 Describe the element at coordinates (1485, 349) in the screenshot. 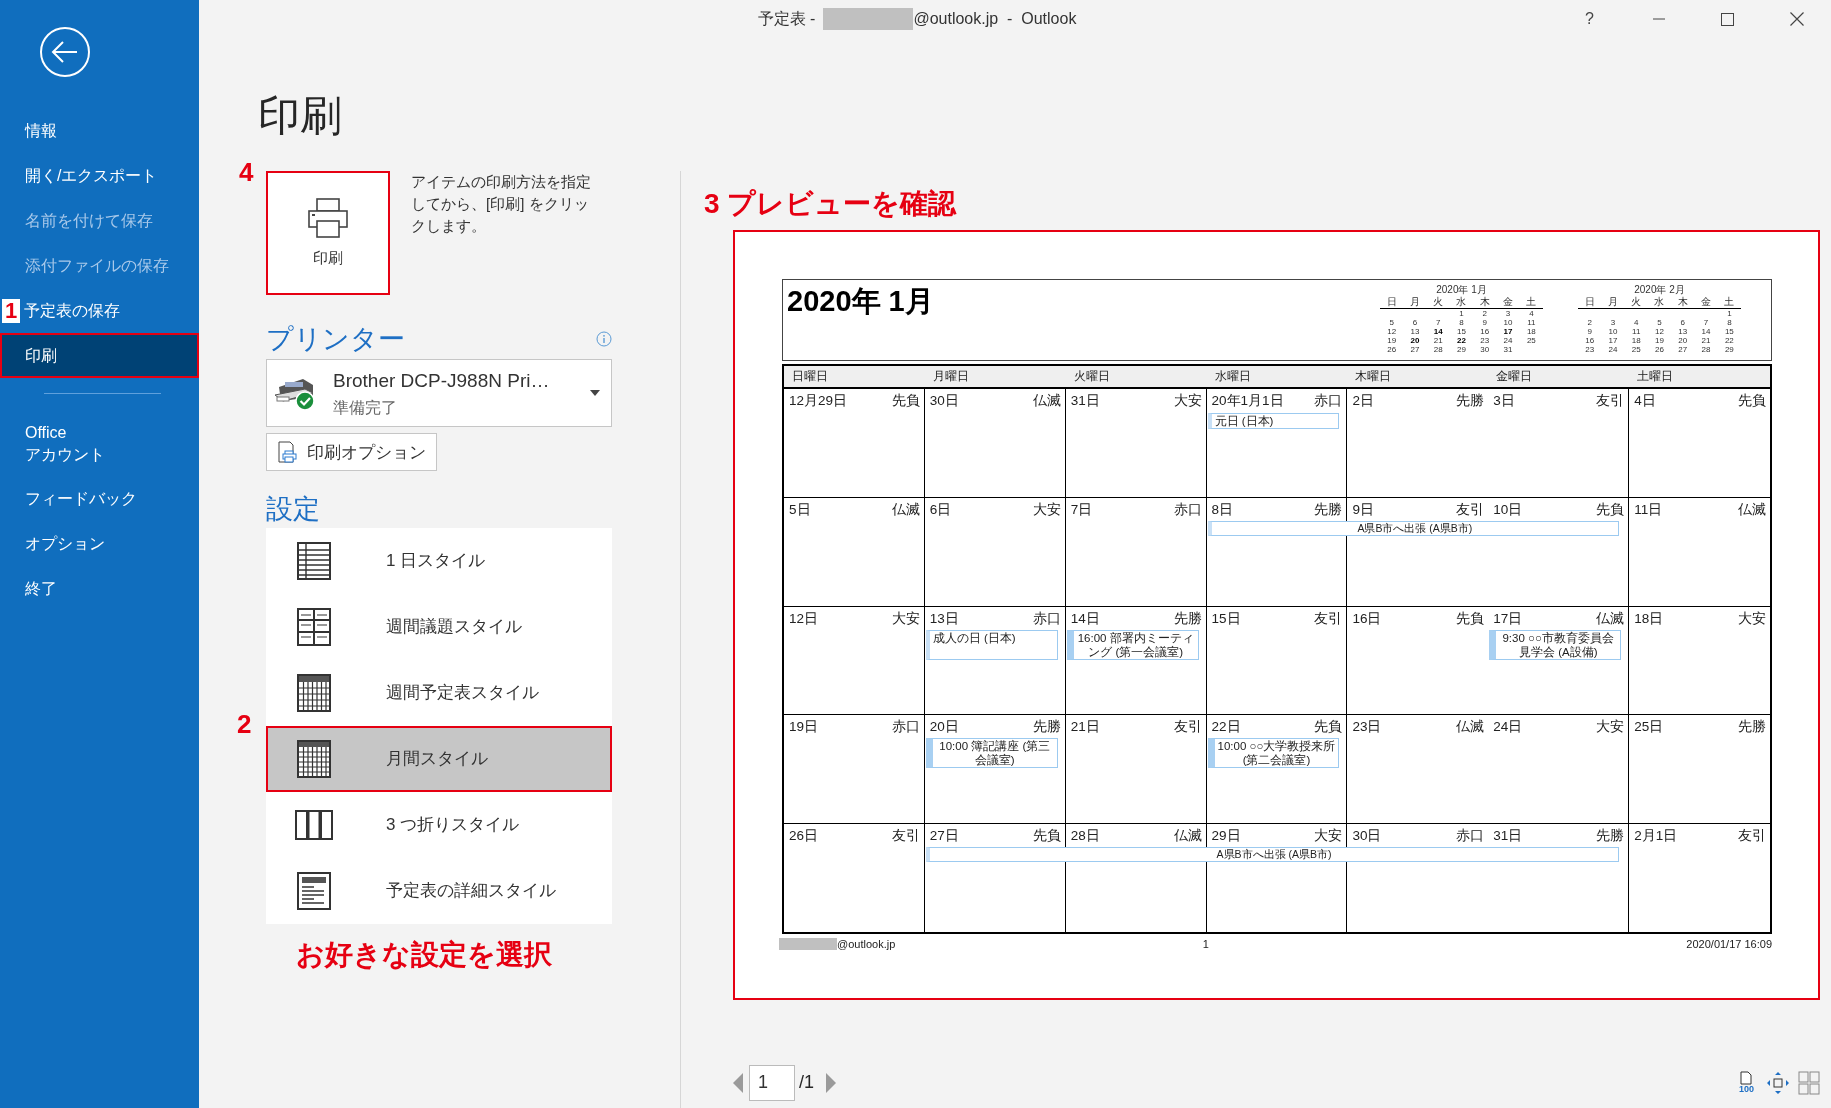

I see `mini-calendar-day: 30` at that location.